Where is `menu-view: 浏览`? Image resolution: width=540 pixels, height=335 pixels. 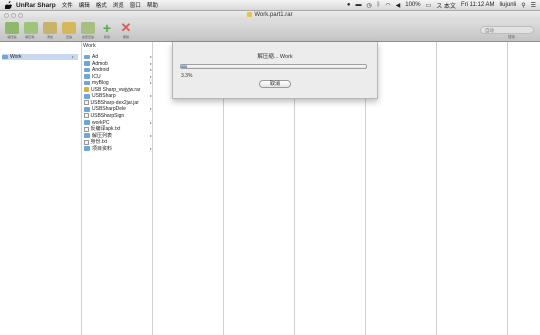
menu-view: 浏览 is located at coordinates (118, 5).